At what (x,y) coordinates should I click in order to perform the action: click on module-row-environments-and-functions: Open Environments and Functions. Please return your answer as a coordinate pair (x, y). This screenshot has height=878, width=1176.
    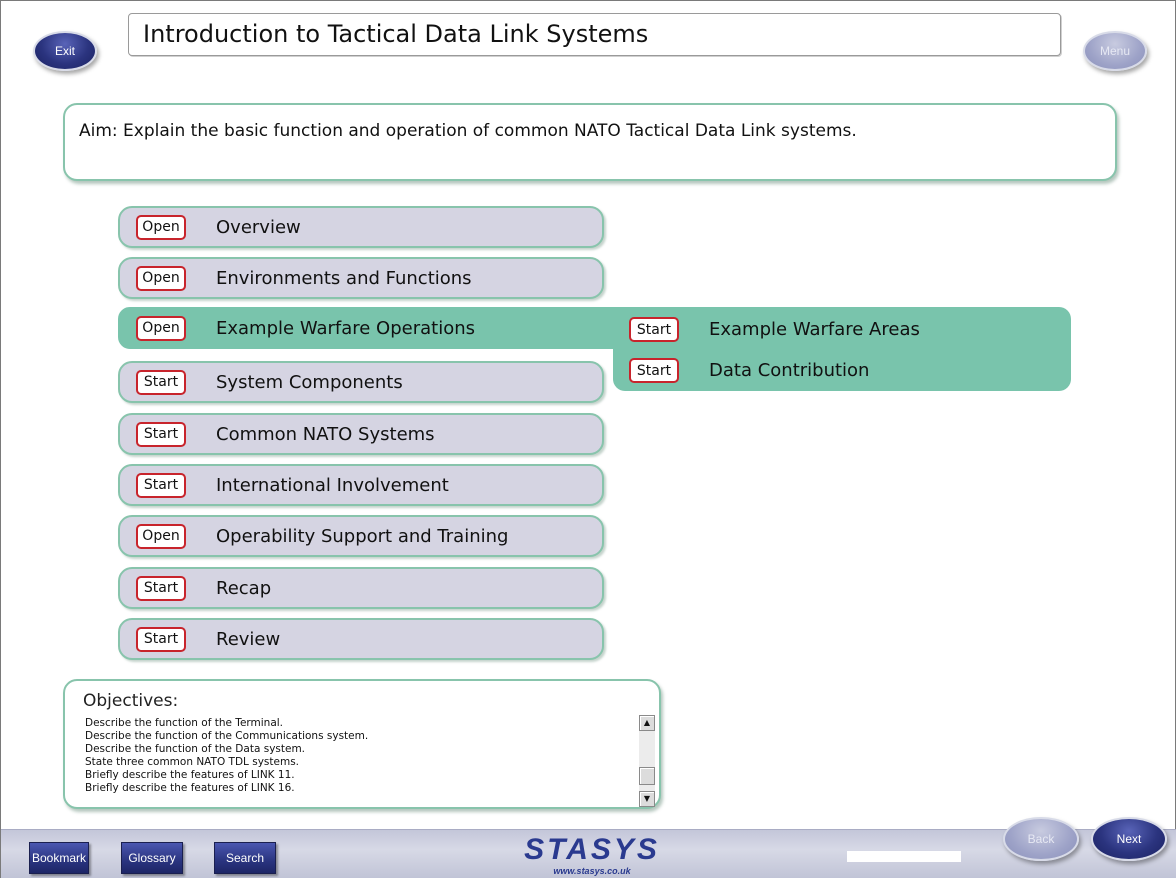
    Looking at the image, I should click on (361, 278).